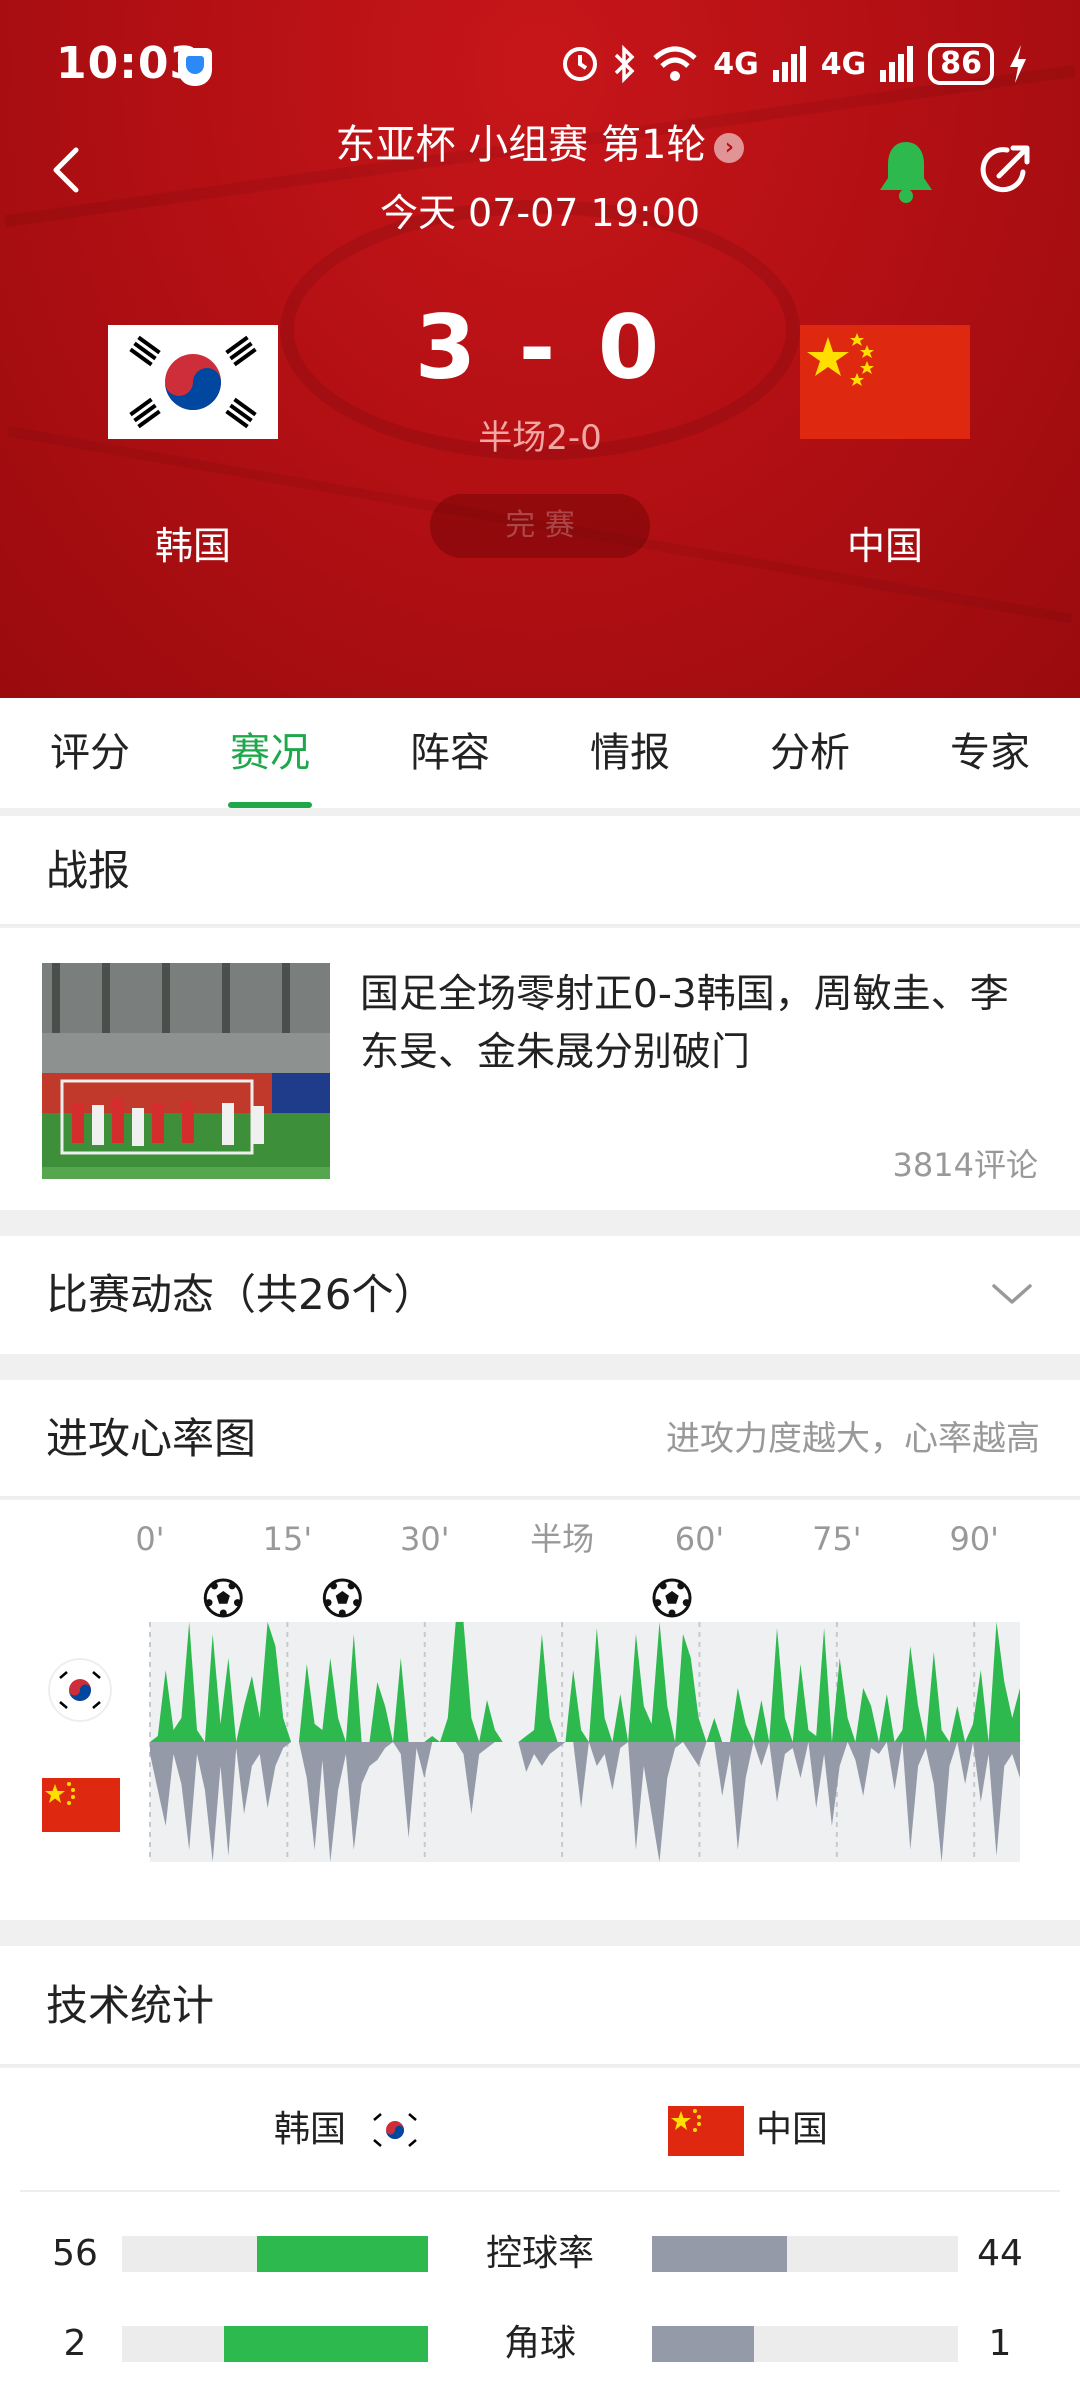 The width and height of the screenshot is (1080, 2388). What do you see at coordinates (540, 65) in the screenshot?
I see `status-bar: 10:03 4G 4G 86` at bounding box center [540, 65].